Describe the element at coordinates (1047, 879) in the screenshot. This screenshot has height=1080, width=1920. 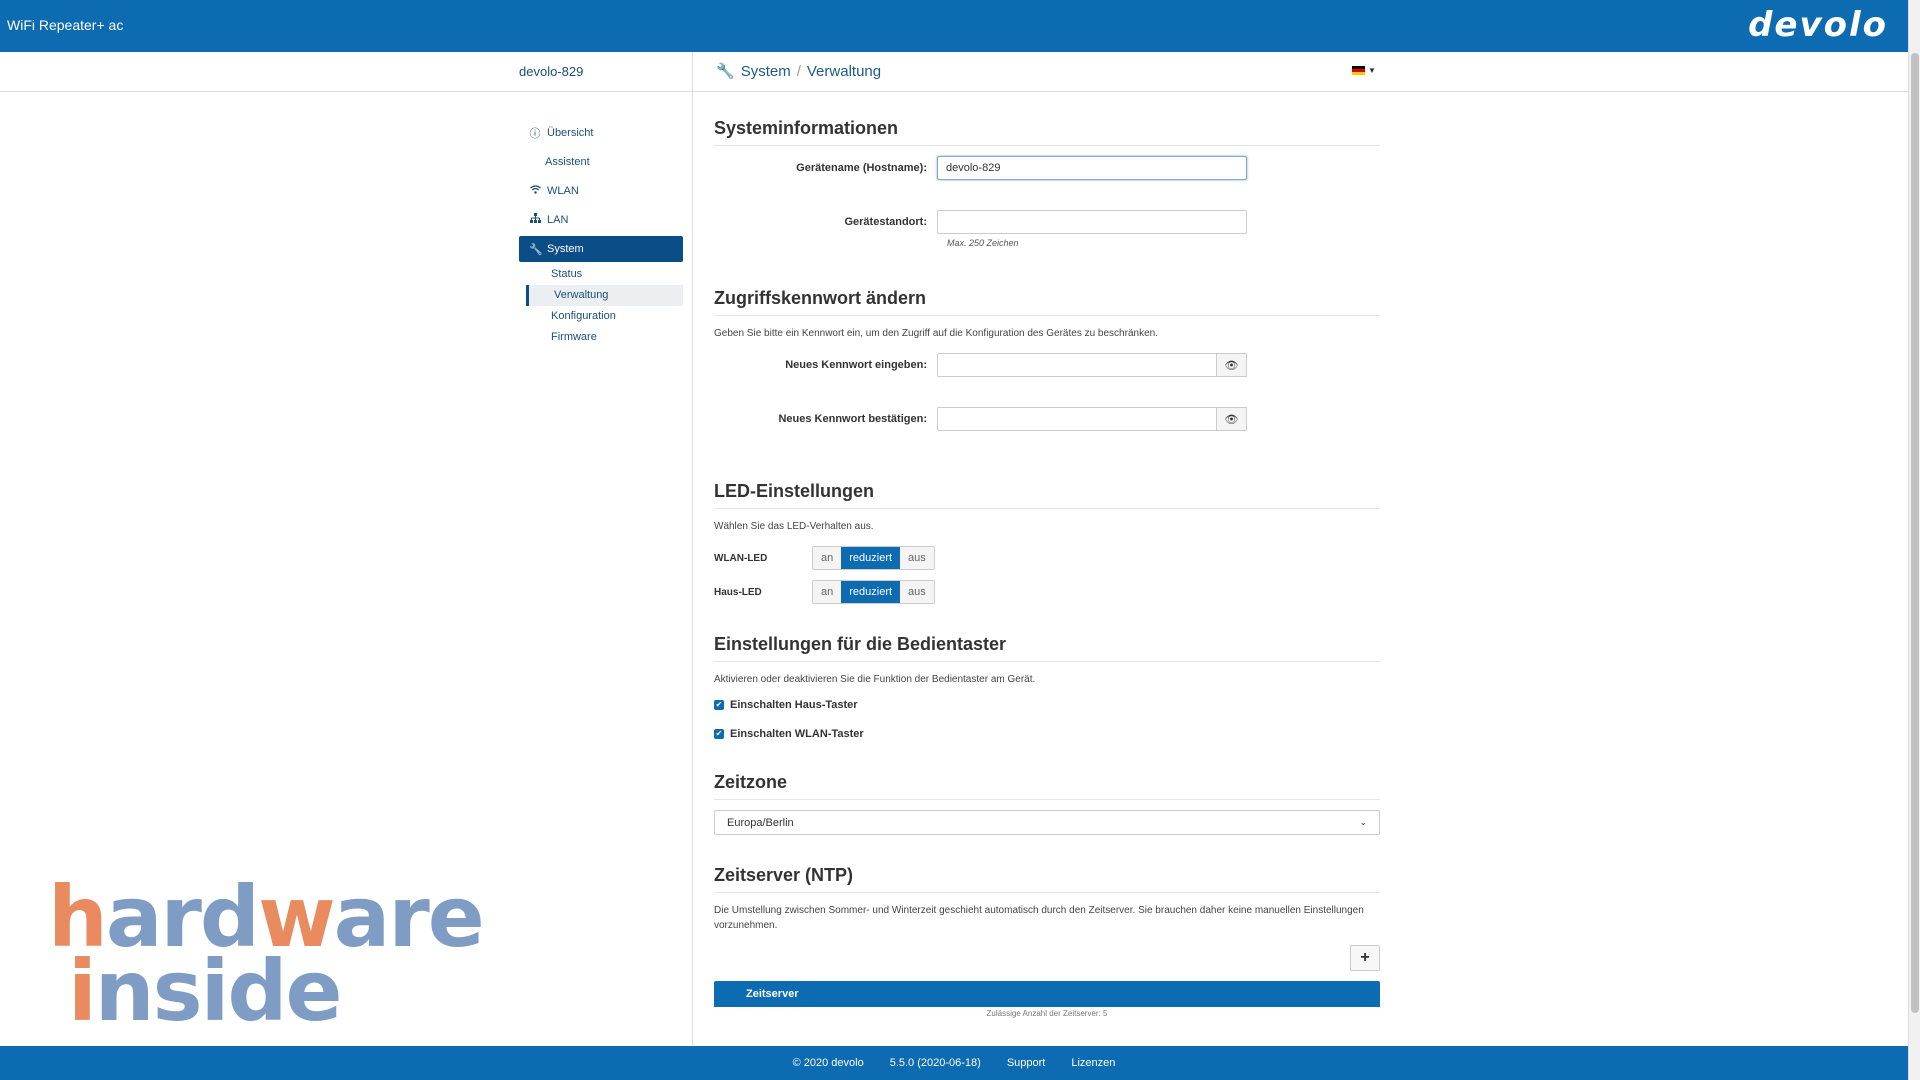
I see `ntp-title: Zeitserver (NTP)` at that location.